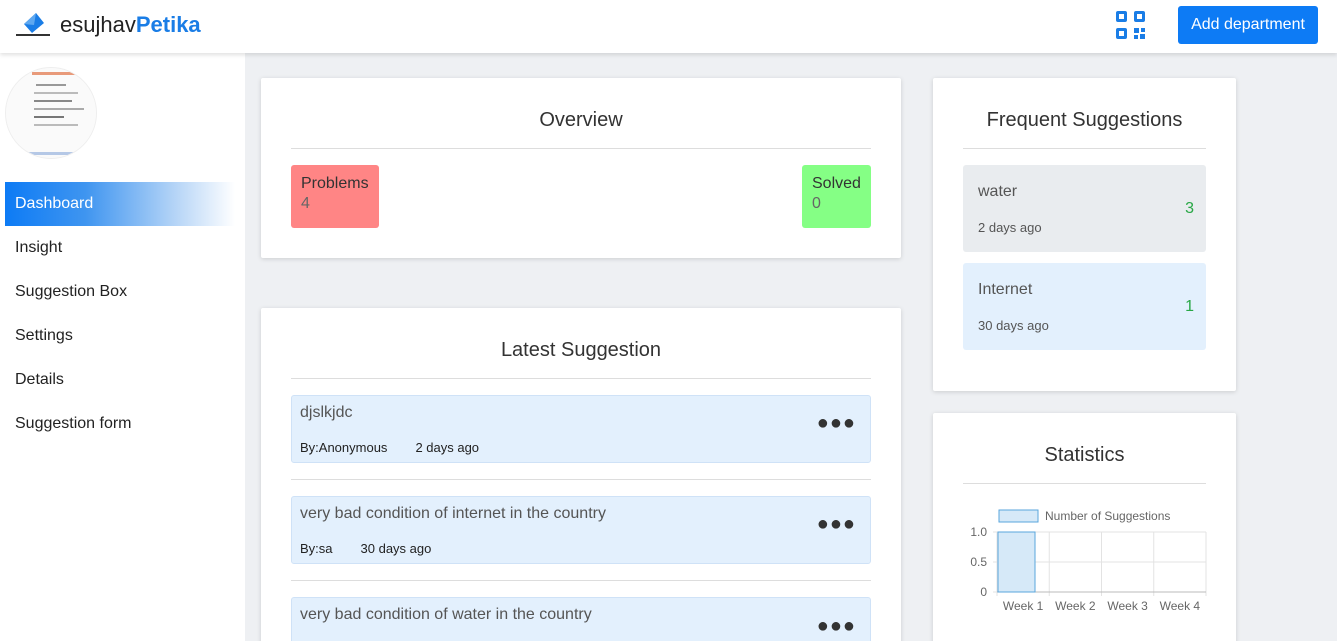 This screenshot has width=1337, height=641. What do you see at coordinates (581, 350) in the screenshot?
I see `latest-suggestion-title: Latest Suggestion` at bounding box center [581, 350].